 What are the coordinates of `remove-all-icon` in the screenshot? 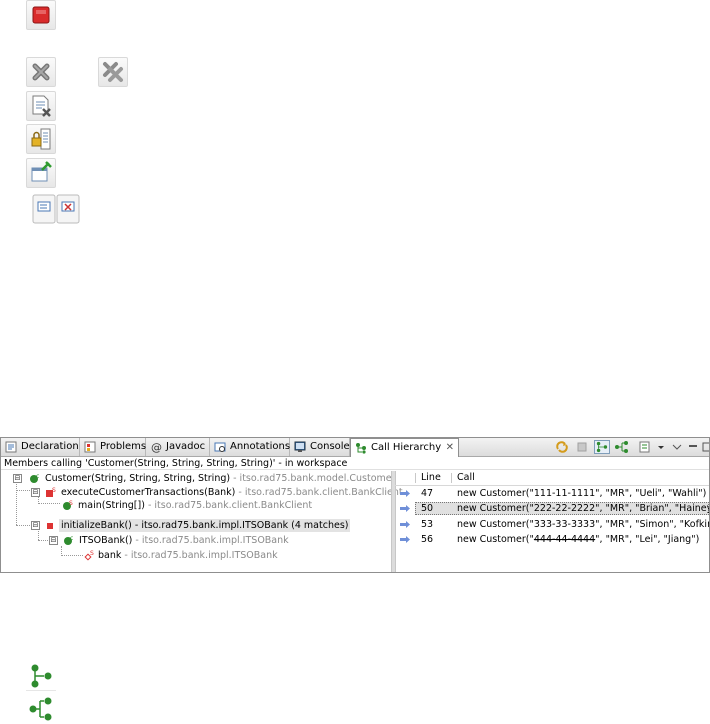 It's located at (113, 72).